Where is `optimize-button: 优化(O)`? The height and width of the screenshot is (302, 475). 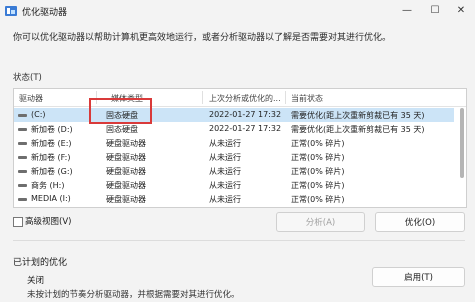 optimize-button: 优化(O) is located at coordinates (420, 222).